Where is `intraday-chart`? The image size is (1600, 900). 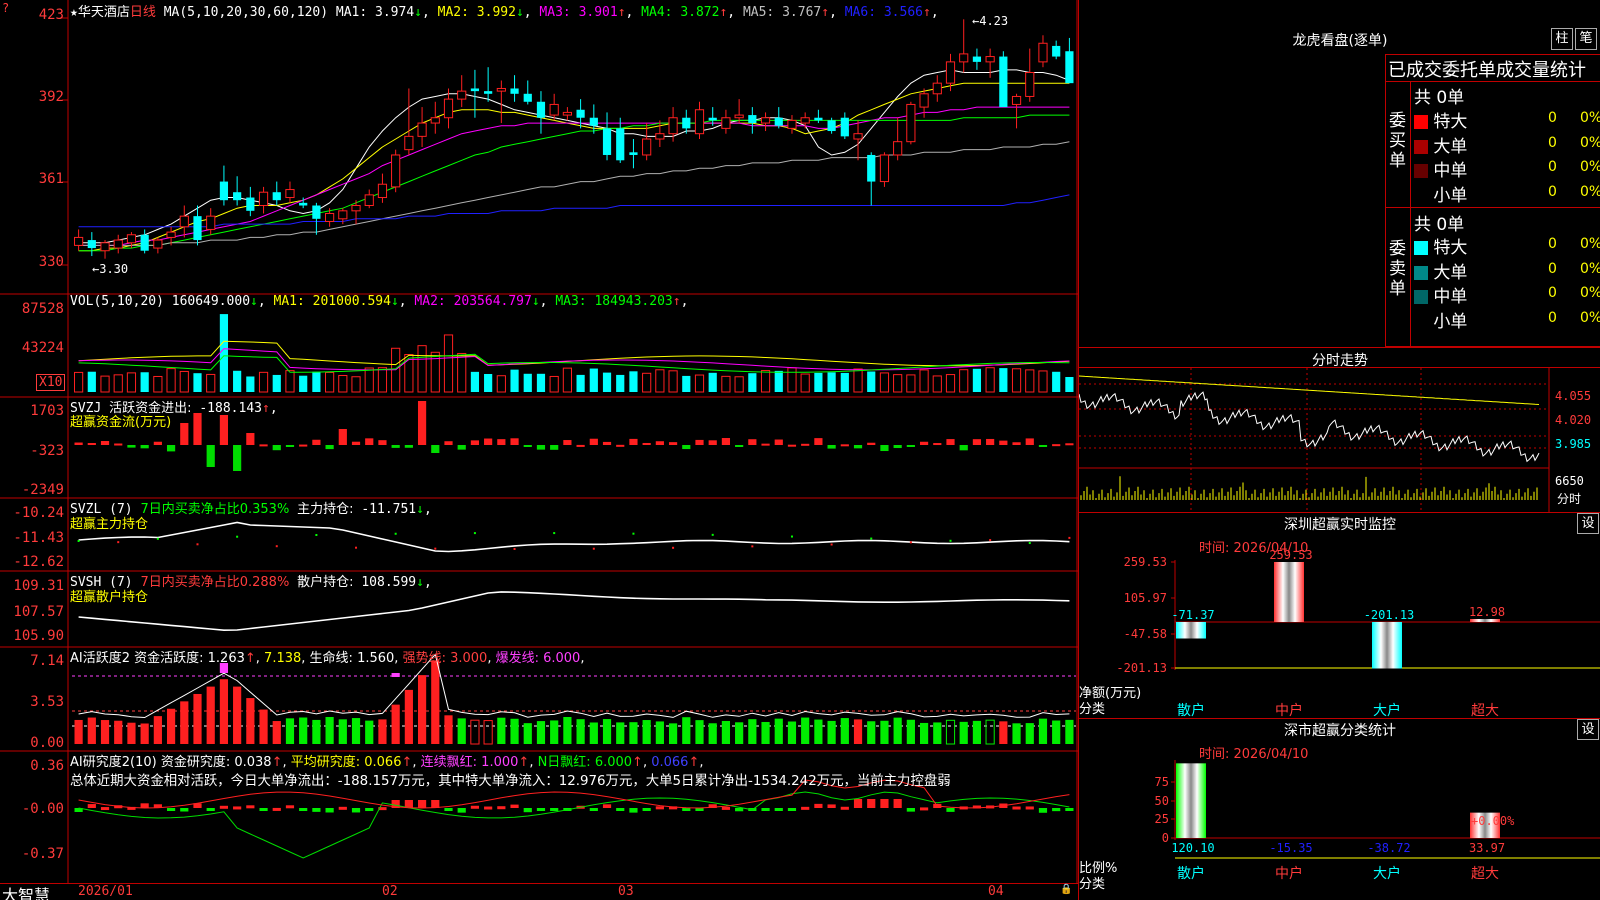 intraday-chart is located at coordinates (1339, 440).